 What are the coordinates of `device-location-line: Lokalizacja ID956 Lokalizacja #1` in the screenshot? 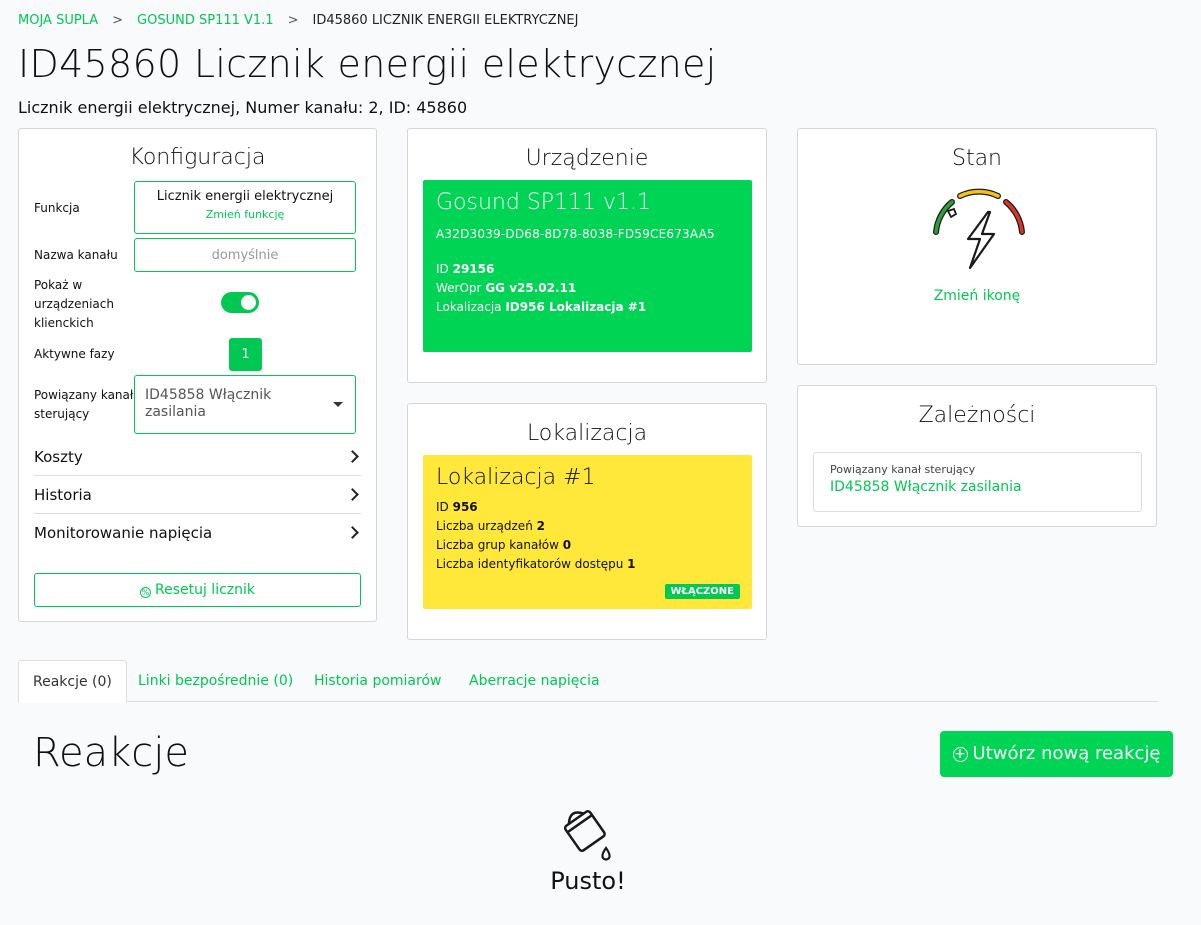 It's located at (587, 307).